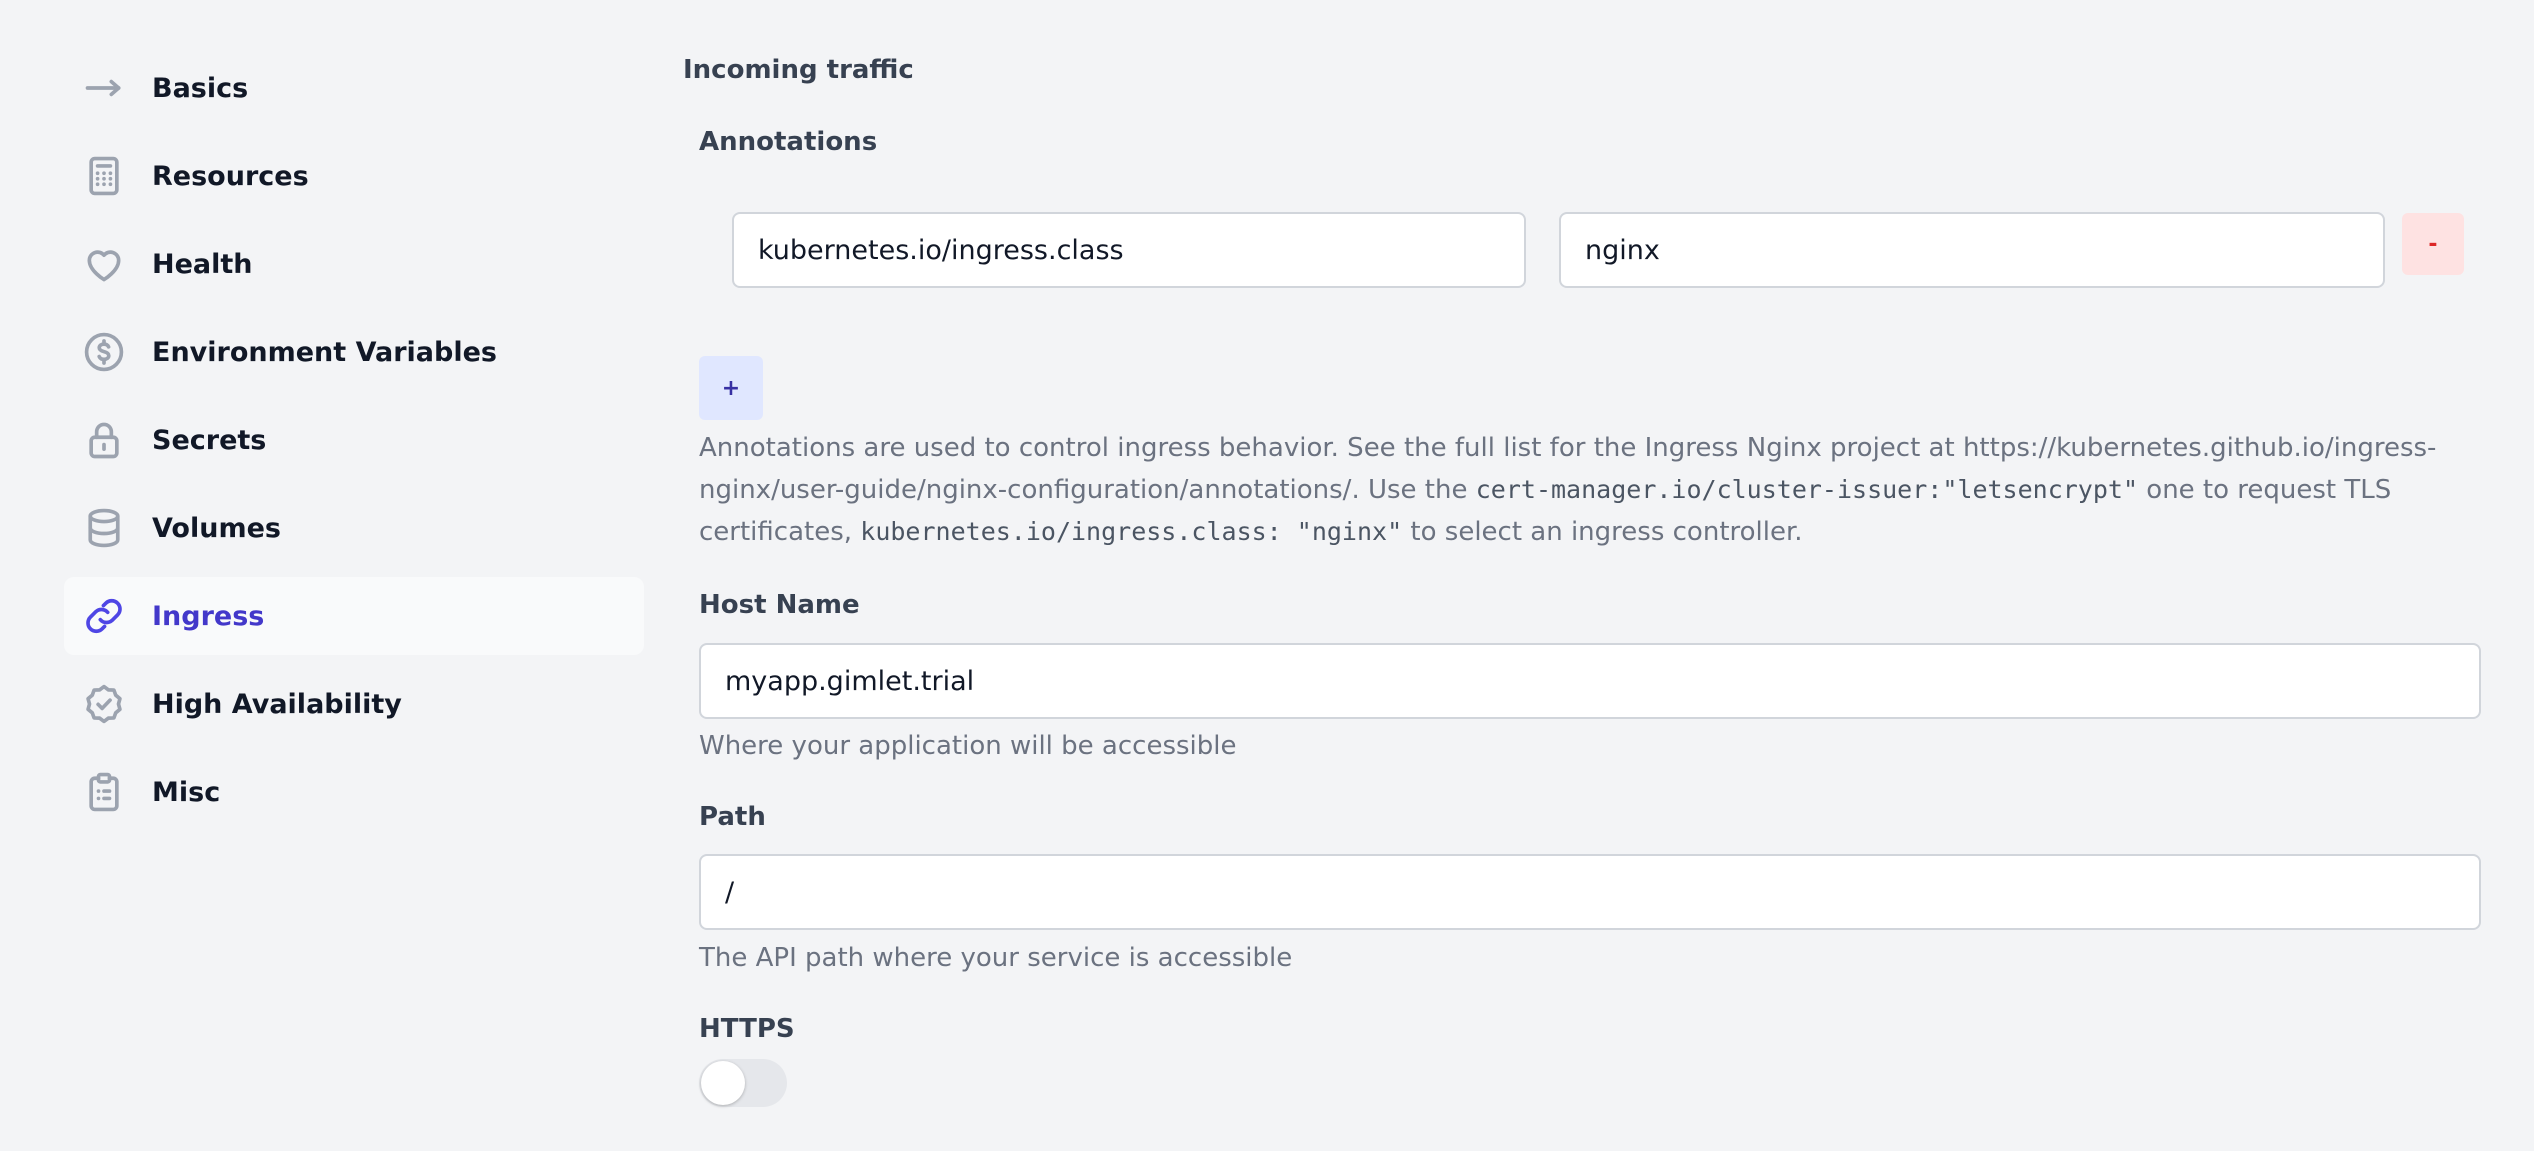 Image resolution: width=2534 pixels, height=1151 pixels. Describe the element at coordinates (1972, 250) in the screenshot. I see `annotation-value-input: nginx` at that location.